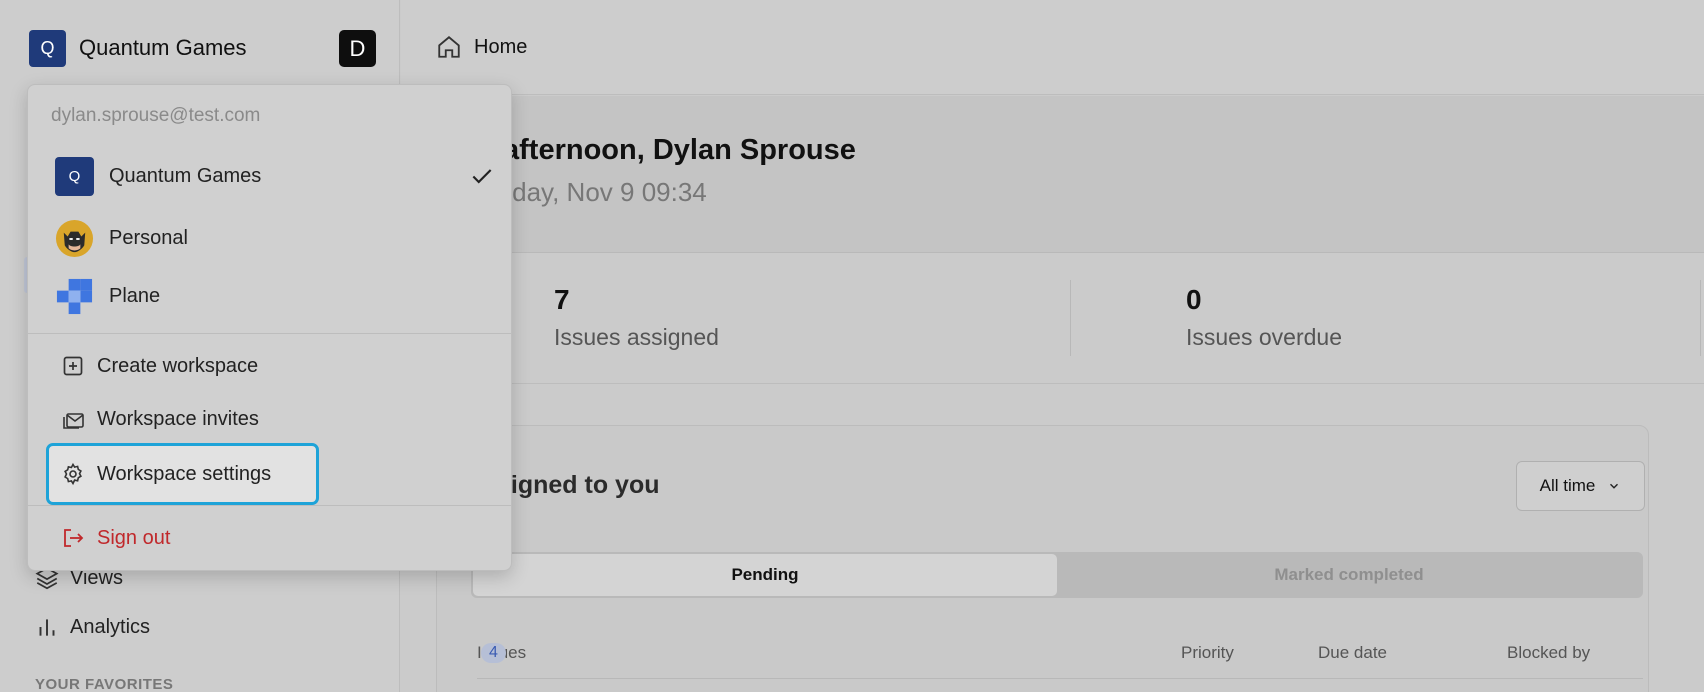 The height and width of the screenshot is (692, 1704). I want to click on favorites-header: YOUR FAVORITES, so click(104, 684).